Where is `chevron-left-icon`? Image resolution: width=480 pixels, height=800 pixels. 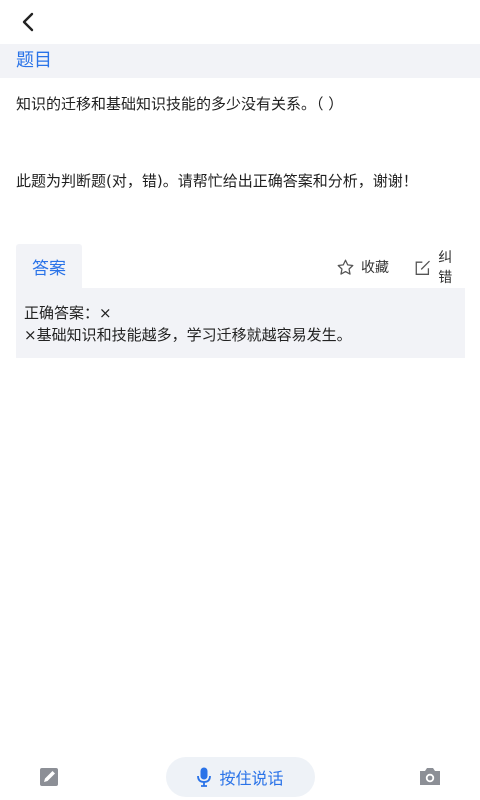
chevron-left-icon is located at coordinates (28, 22).